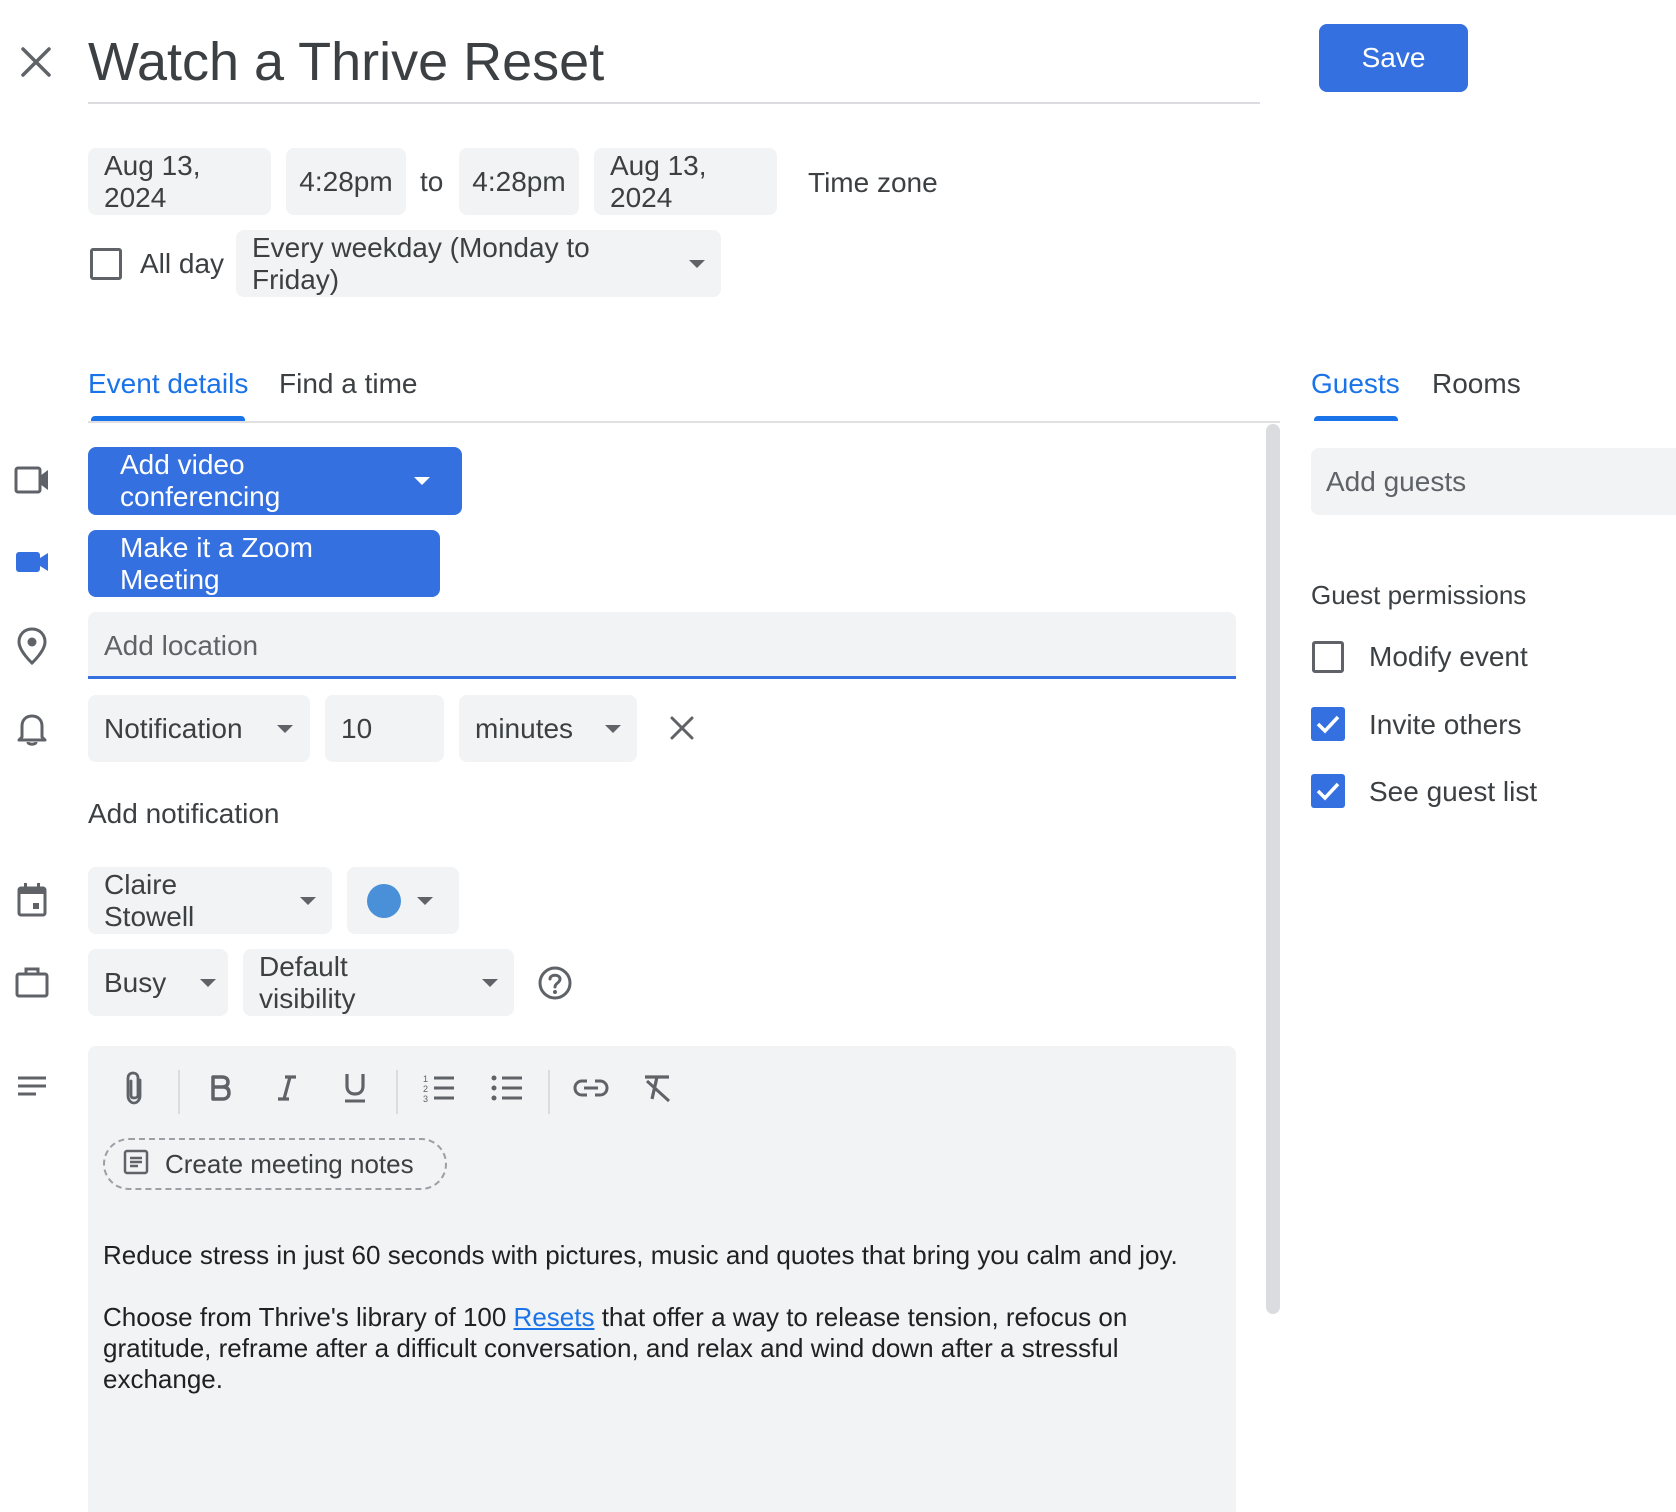  I want to click on location-pin-icon, so click(32, 648).